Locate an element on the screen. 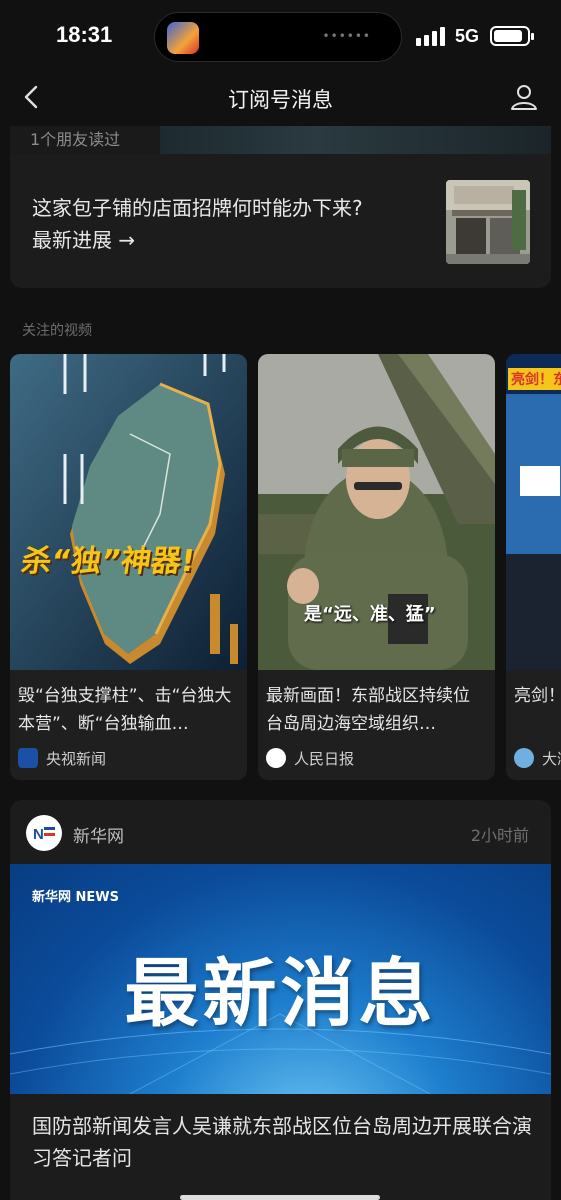  status-bar: 18:31 •••••• 5G is located at coordinates (280, 35).